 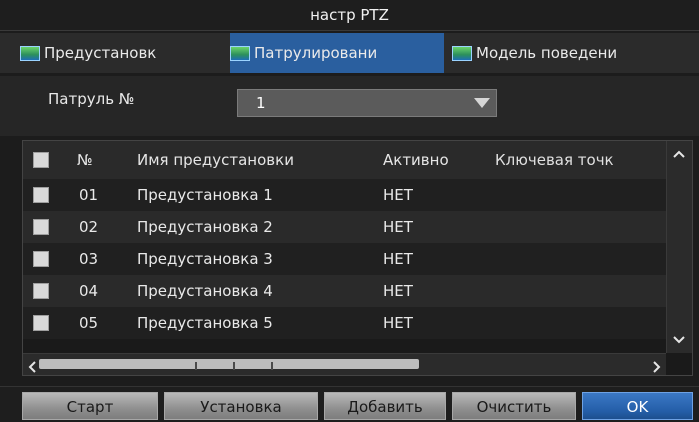 What do you see at coordinates (89, 227) in the screenshot?
I see `row-number: 02` at bounding box center [89, 227].